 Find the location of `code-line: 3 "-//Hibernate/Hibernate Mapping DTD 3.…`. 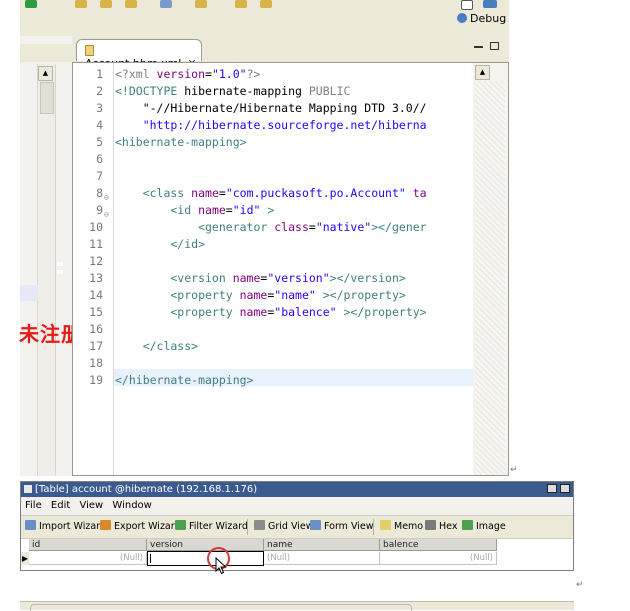

code-line: 3 "-//Hibernate/Hibernate Mapping DTD 3.… is located at coordinates (290, 108).